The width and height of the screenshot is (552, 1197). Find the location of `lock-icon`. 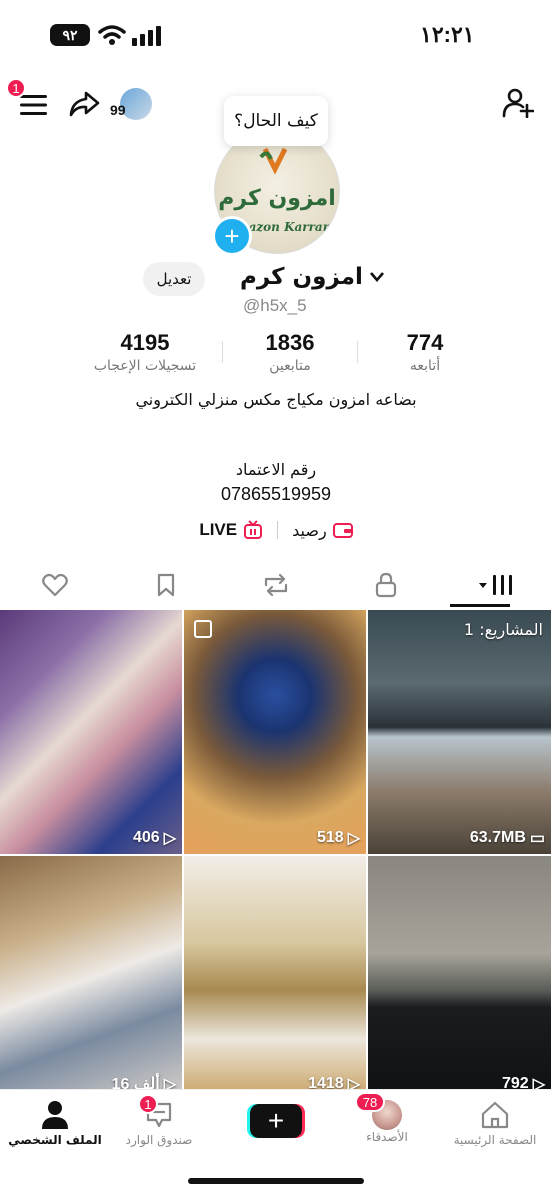

lock-icon is located at coordinates (386, 585).